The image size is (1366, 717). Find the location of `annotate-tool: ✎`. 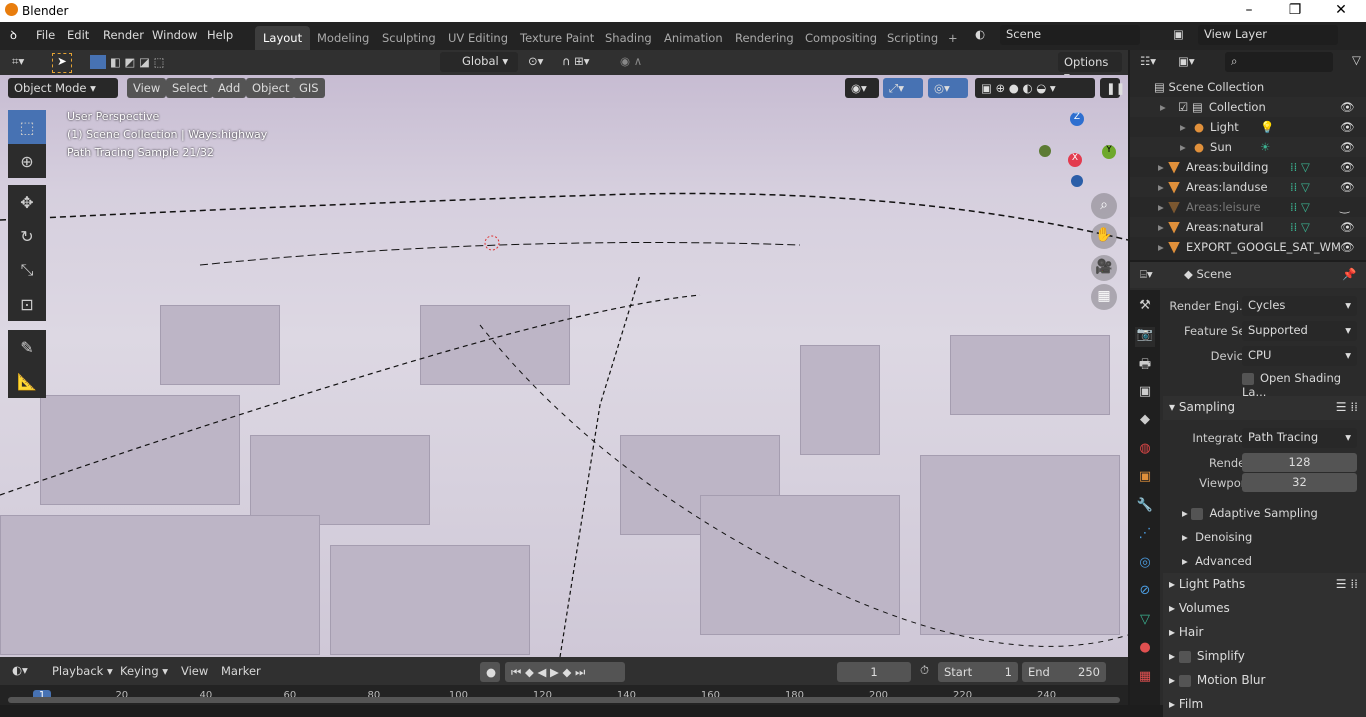

annotate-tool: ✎ is located at coordinates (27, 347).